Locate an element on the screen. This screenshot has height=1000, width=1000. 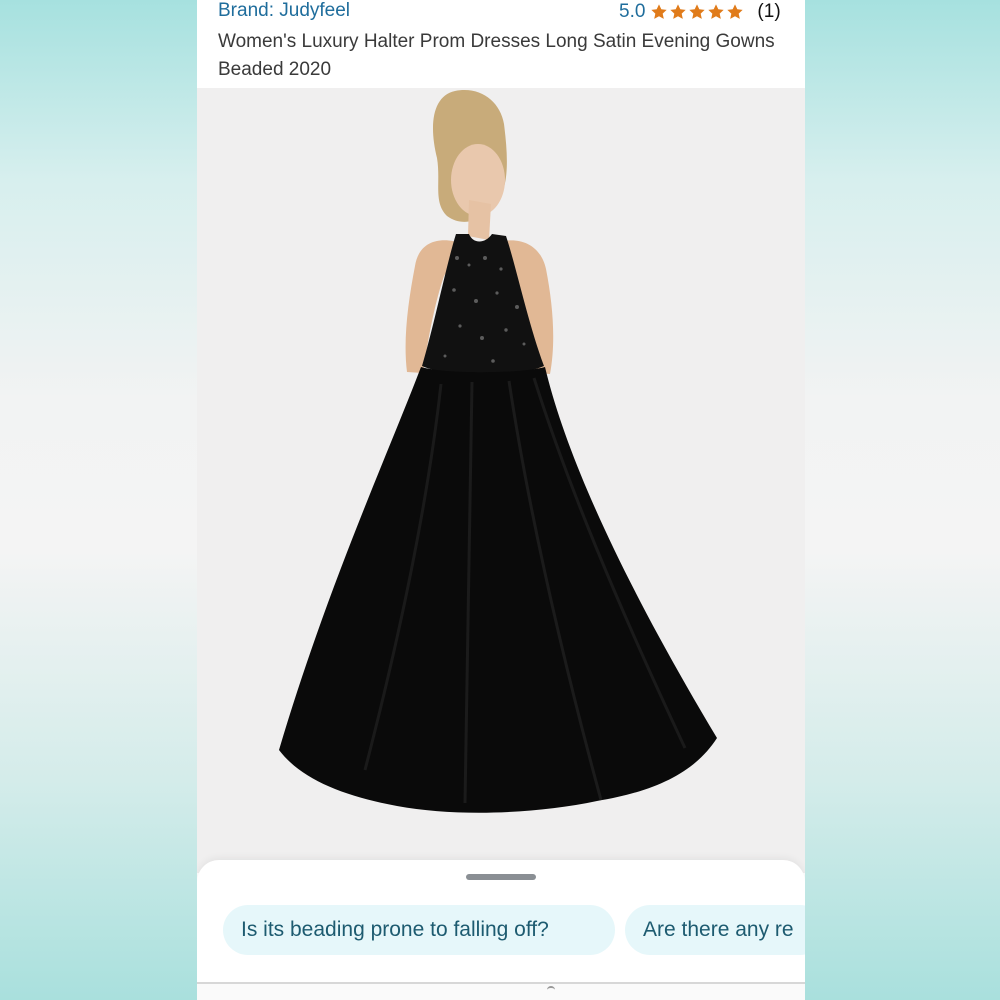
rating-summary: 5.0 (1) is located at coordinates (700, 12).